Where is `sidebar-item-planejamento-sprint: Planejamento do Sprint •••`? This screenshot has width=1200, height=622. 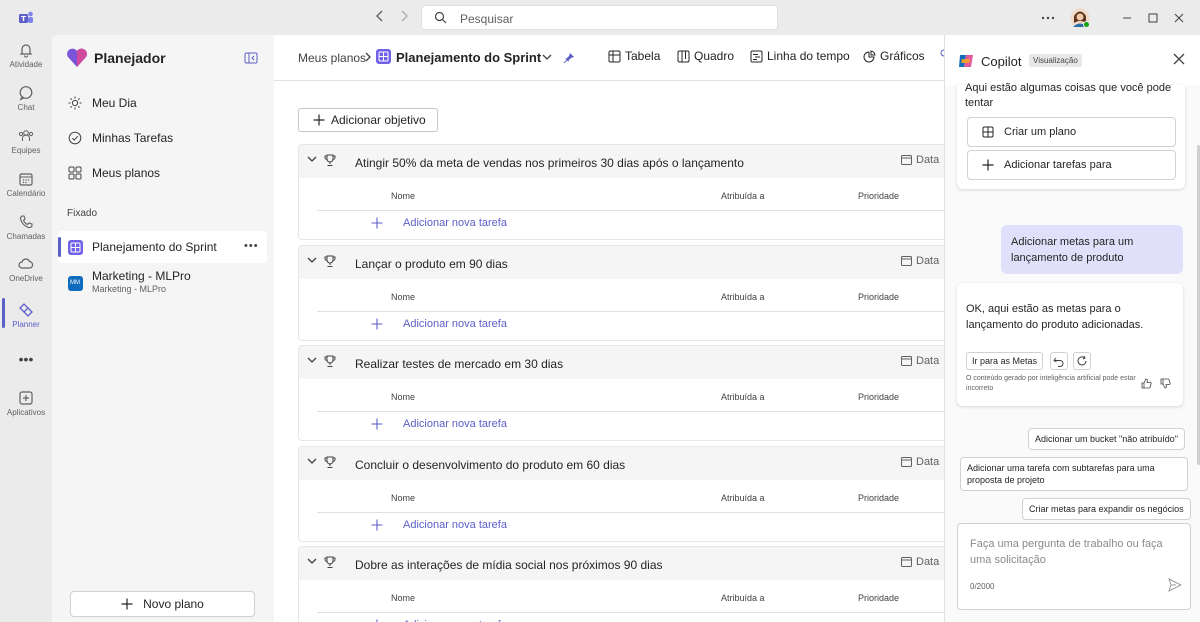
sidebar-item-planejamento-sprint: Planejamento do Sprint ••• is located at coordinates (162, 247).